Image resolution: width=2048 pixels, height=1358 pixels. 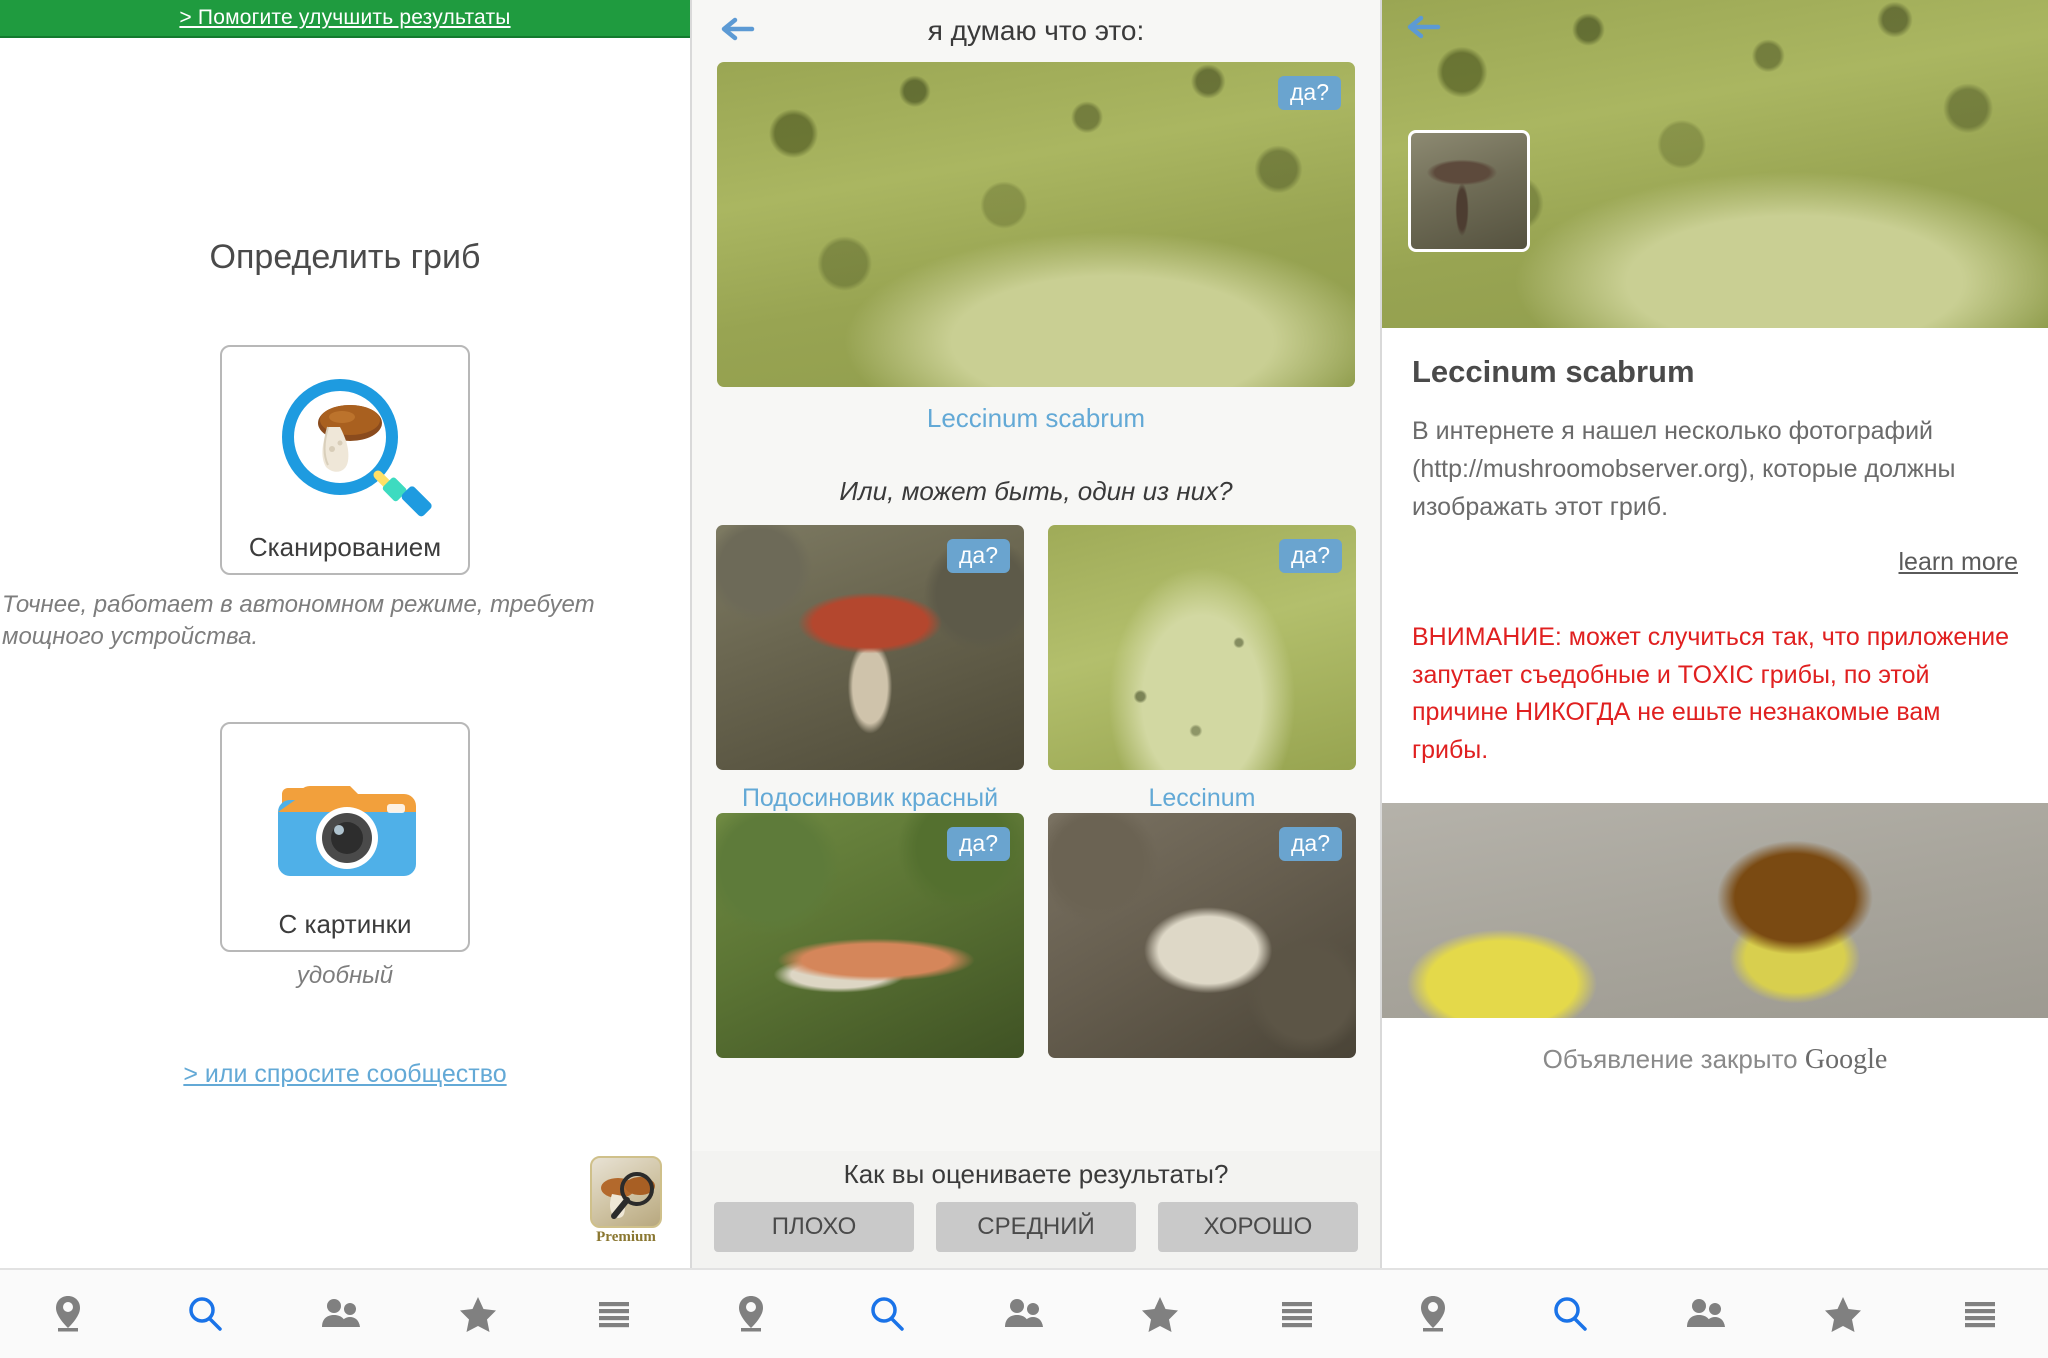 I want to click on ad-closed-text: Объявление закрыто, so click(x=1670, y=1059).